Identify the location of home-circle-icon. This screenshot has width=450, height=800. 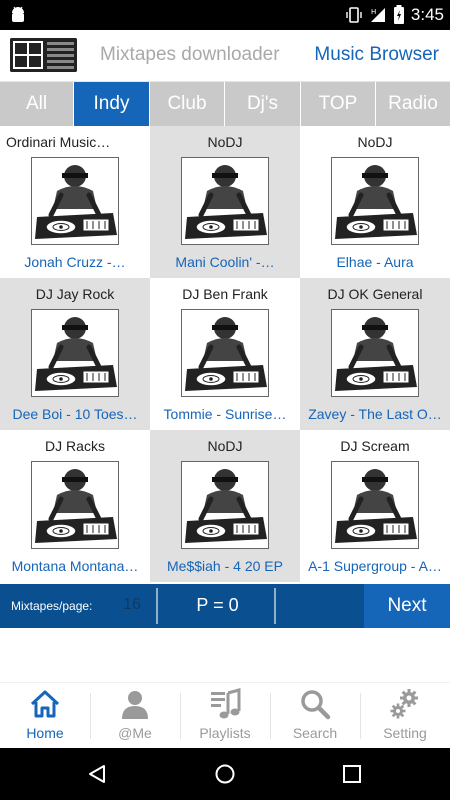
(225, 774).